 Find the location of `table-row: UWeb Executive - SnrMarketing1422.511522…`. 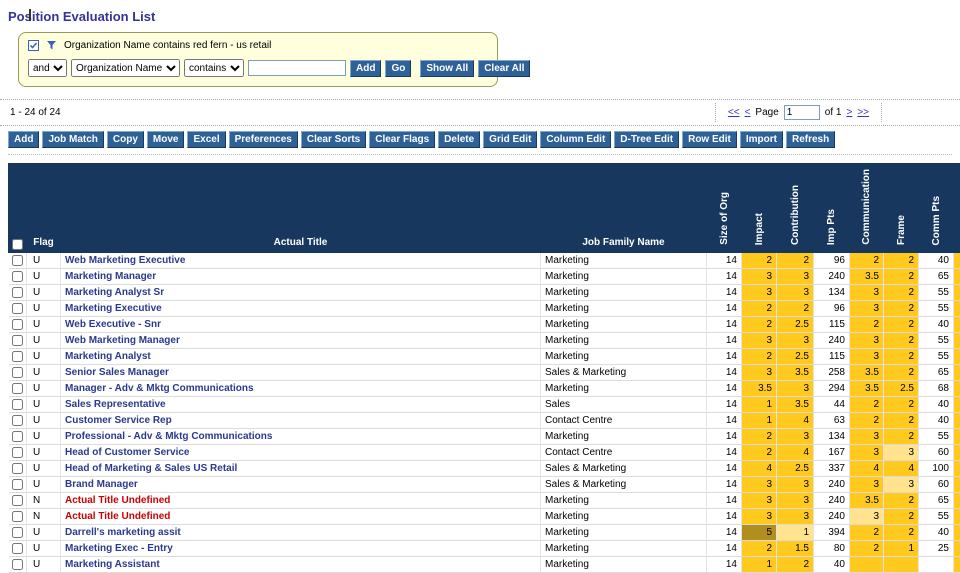

table-row: UWeb Executive - SnrMarketing1422.511522… is located at coordinates (484, 325).